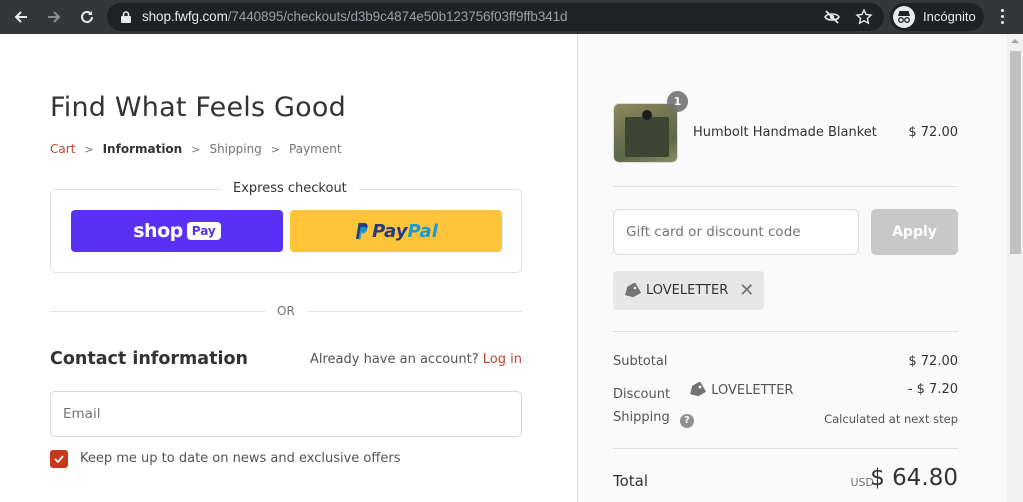 The image size is (1023, 502). I want to click on discount-value: - $ 7.20, so click(932, 389).